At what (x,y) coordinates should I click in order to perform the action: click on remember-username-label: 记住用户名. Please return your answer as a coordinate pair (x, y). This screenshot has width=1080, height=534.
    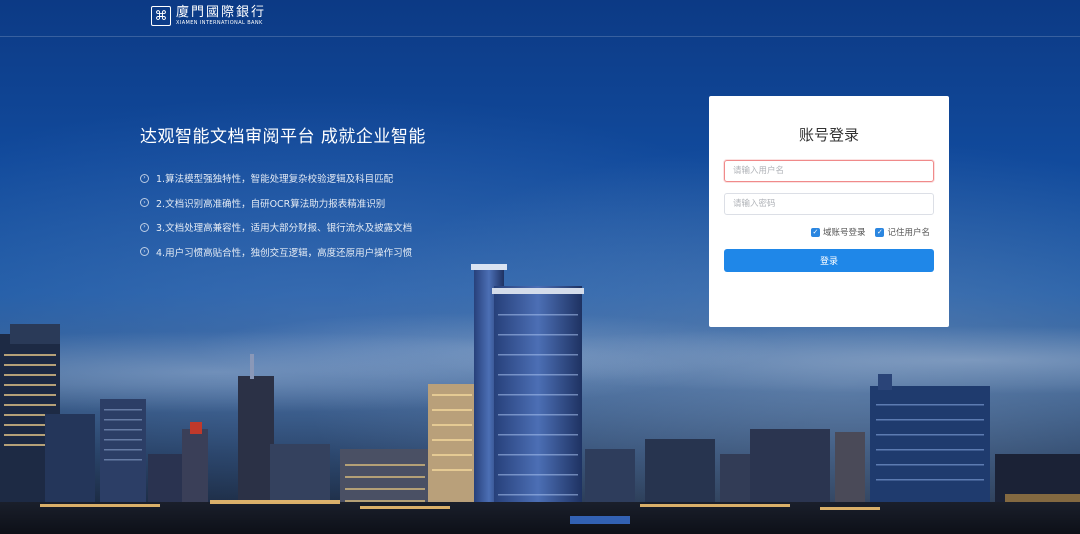
    Looking at the image, I should click on (908, 233).